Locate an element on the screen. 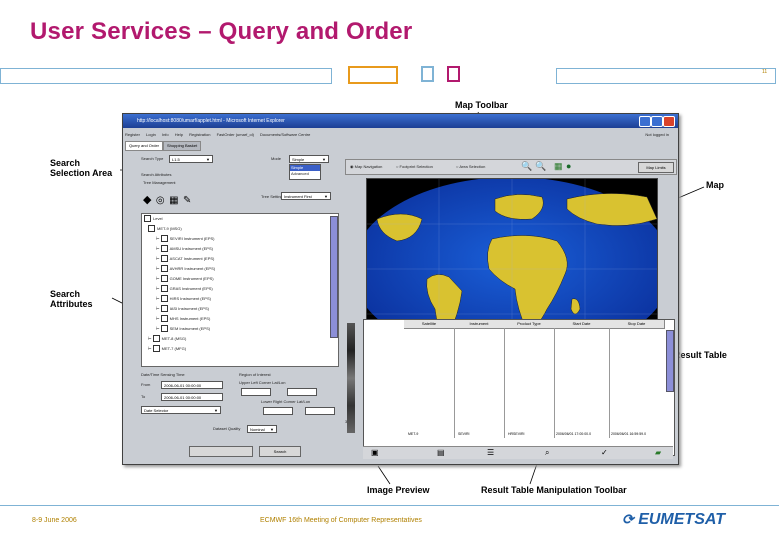 This screenshot has height=546, width=779. collapse-icon: ◎ is located at coordinates (160, 200).